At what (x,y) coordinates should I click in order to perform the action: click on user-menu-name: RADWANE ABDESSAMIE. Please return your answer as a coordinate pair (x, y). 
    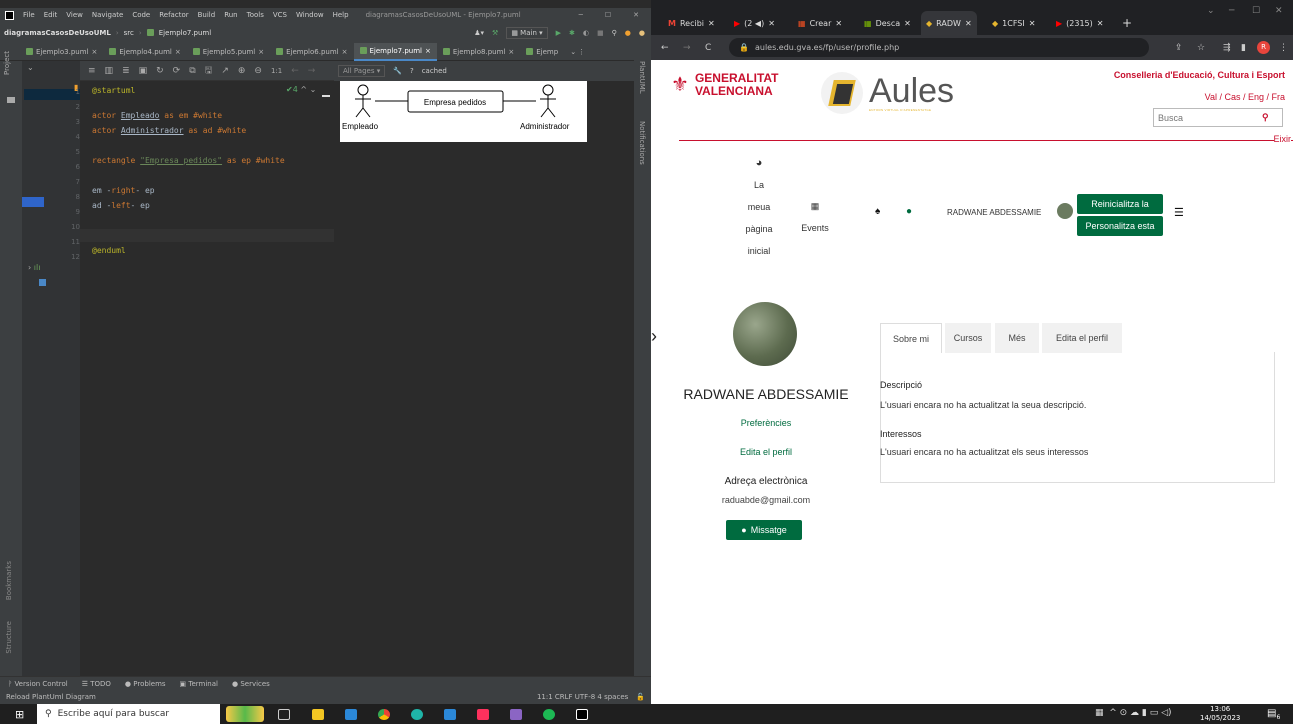
    Looking at the image, I should click on (994, 212).